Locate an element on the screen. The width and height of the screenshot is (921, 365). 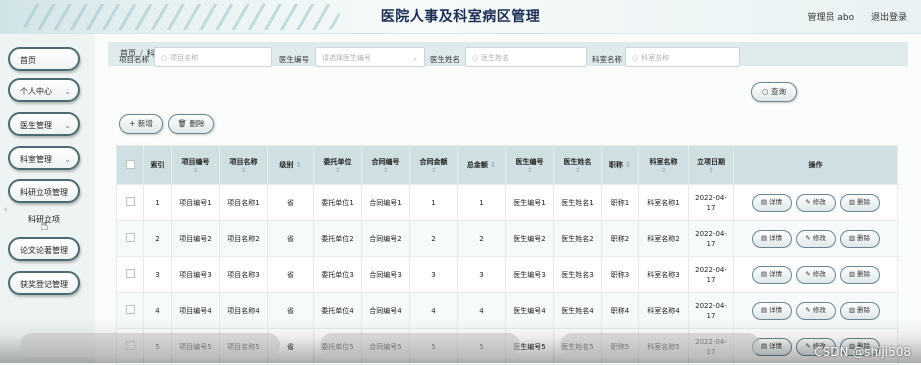
cell-doctor-no: 医生编号2 is located at coordinates (529, 238).